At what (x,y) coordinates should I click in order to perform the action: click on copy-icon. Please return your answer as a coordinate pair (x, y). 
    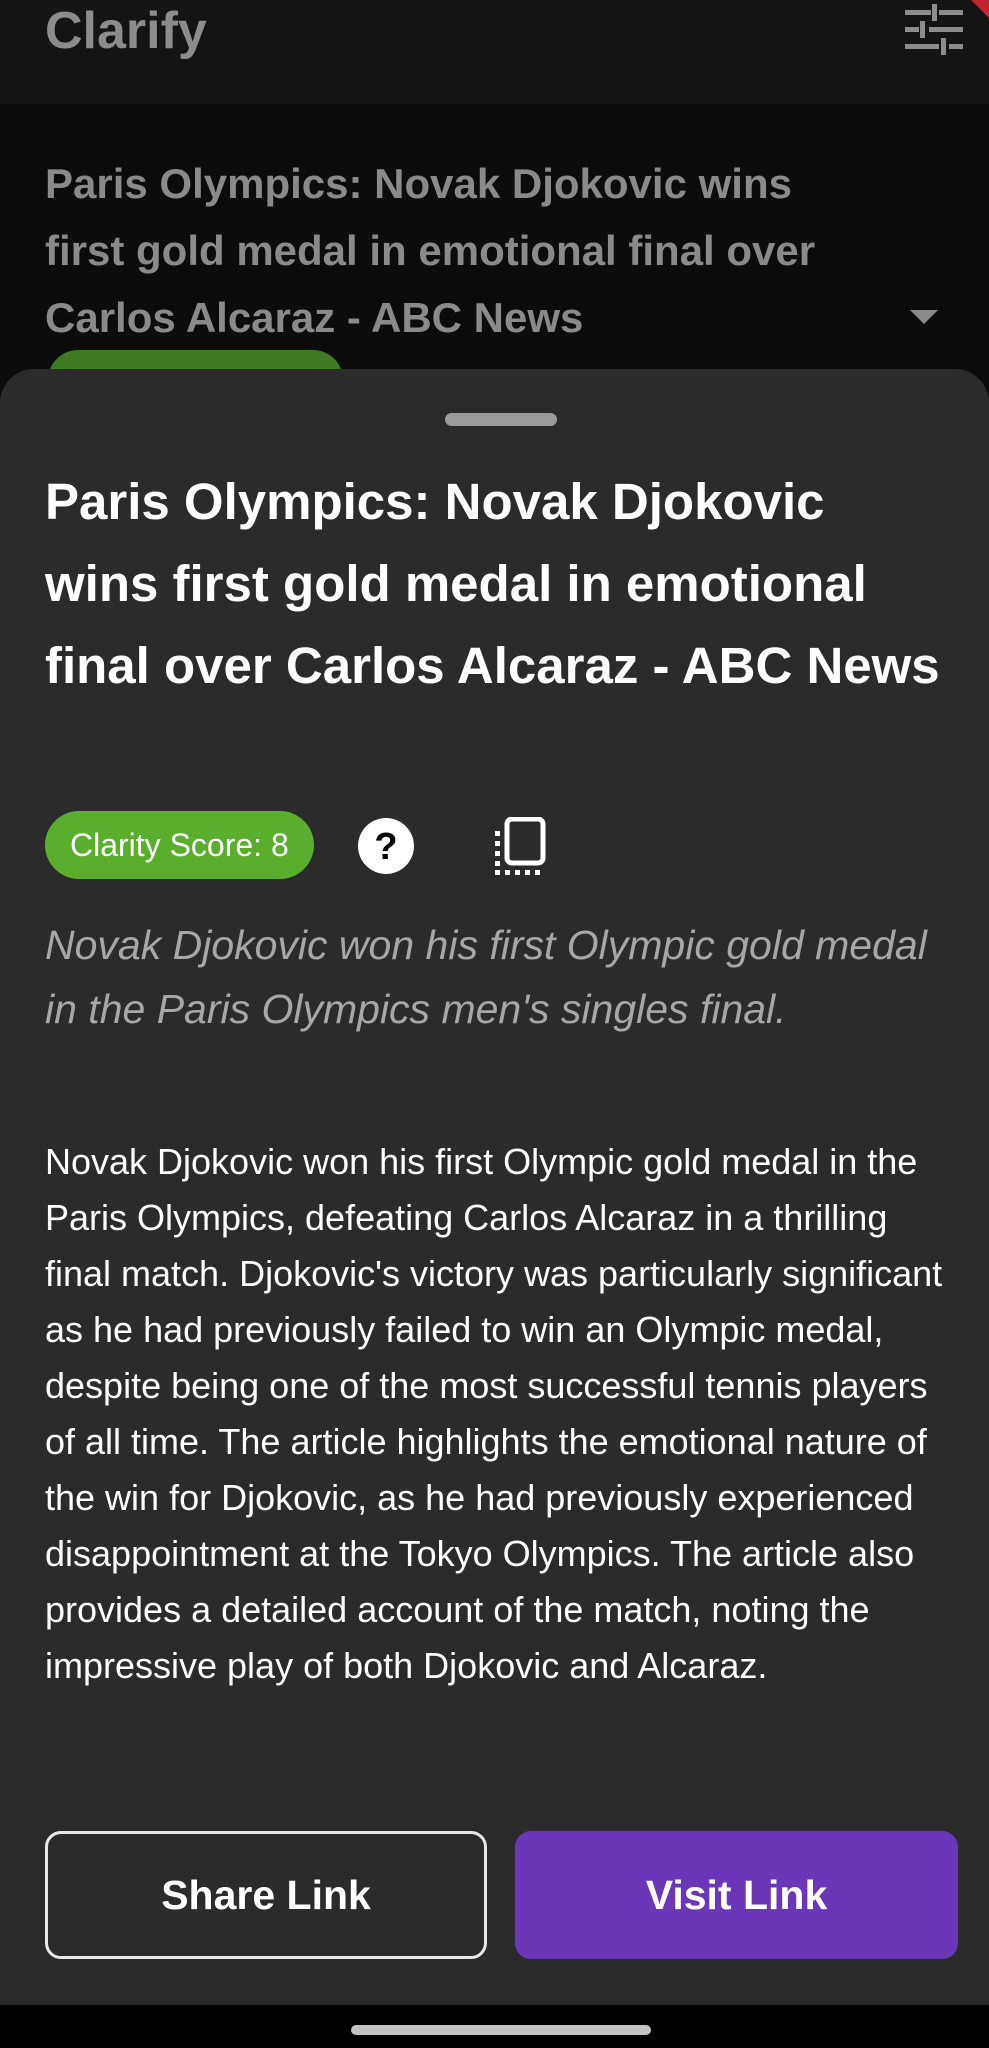
    Looking at the image, I should click on (520, 847).